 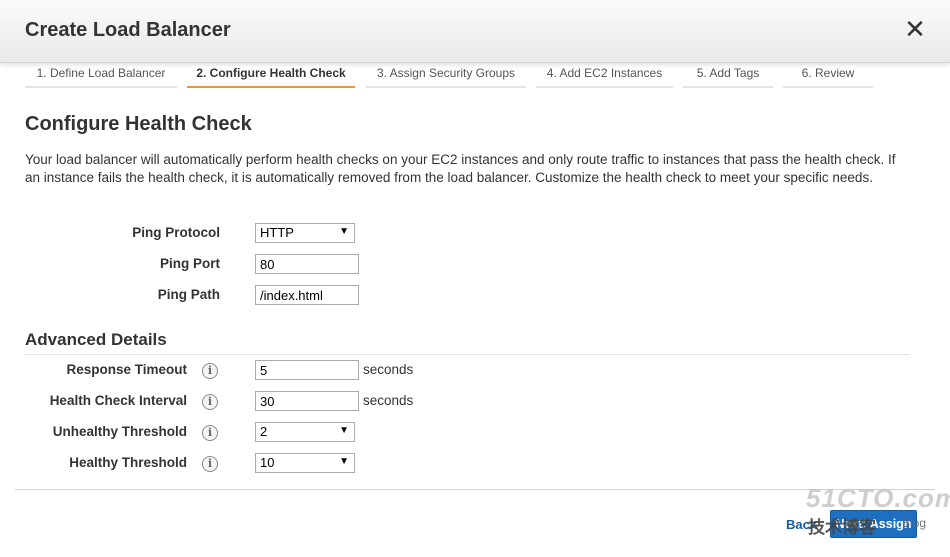 I want to click on ping-port-label: Ping Port, so click(x=190, y=263).